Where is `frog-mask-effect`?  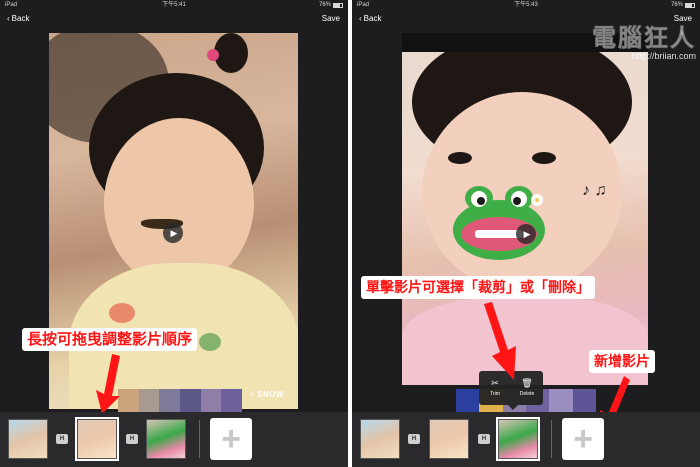 frog-mask-effect is located at coordinates (499, 223).